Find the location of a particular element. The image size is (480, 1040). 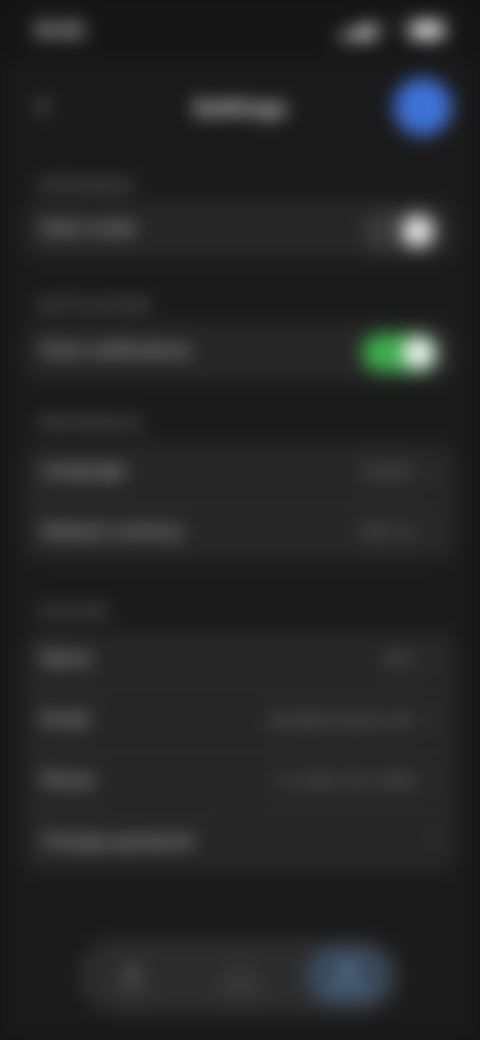

status-icons: ▂▄▆ ◠ is located at coordinates (391, 29).